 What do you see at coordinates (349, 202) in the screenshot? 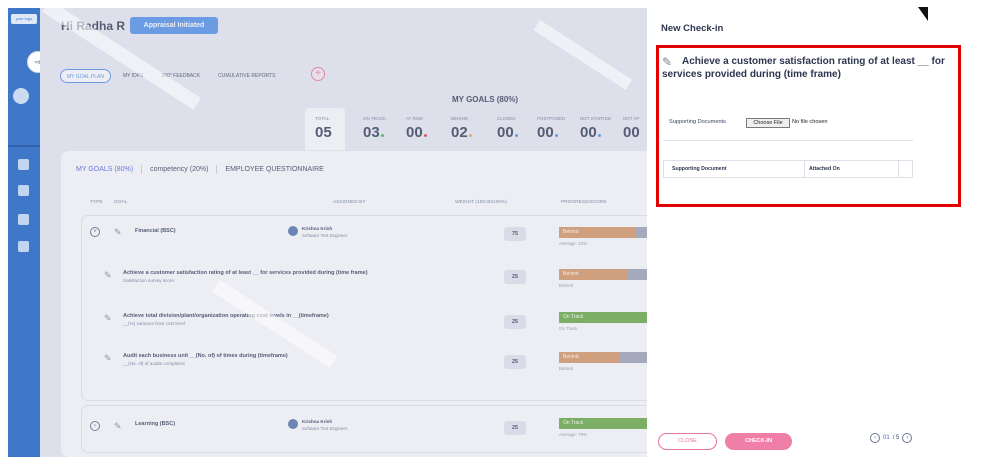
I see `column-header-assigned-by: ASSIGNED BY` at bounding box center [349, 202].